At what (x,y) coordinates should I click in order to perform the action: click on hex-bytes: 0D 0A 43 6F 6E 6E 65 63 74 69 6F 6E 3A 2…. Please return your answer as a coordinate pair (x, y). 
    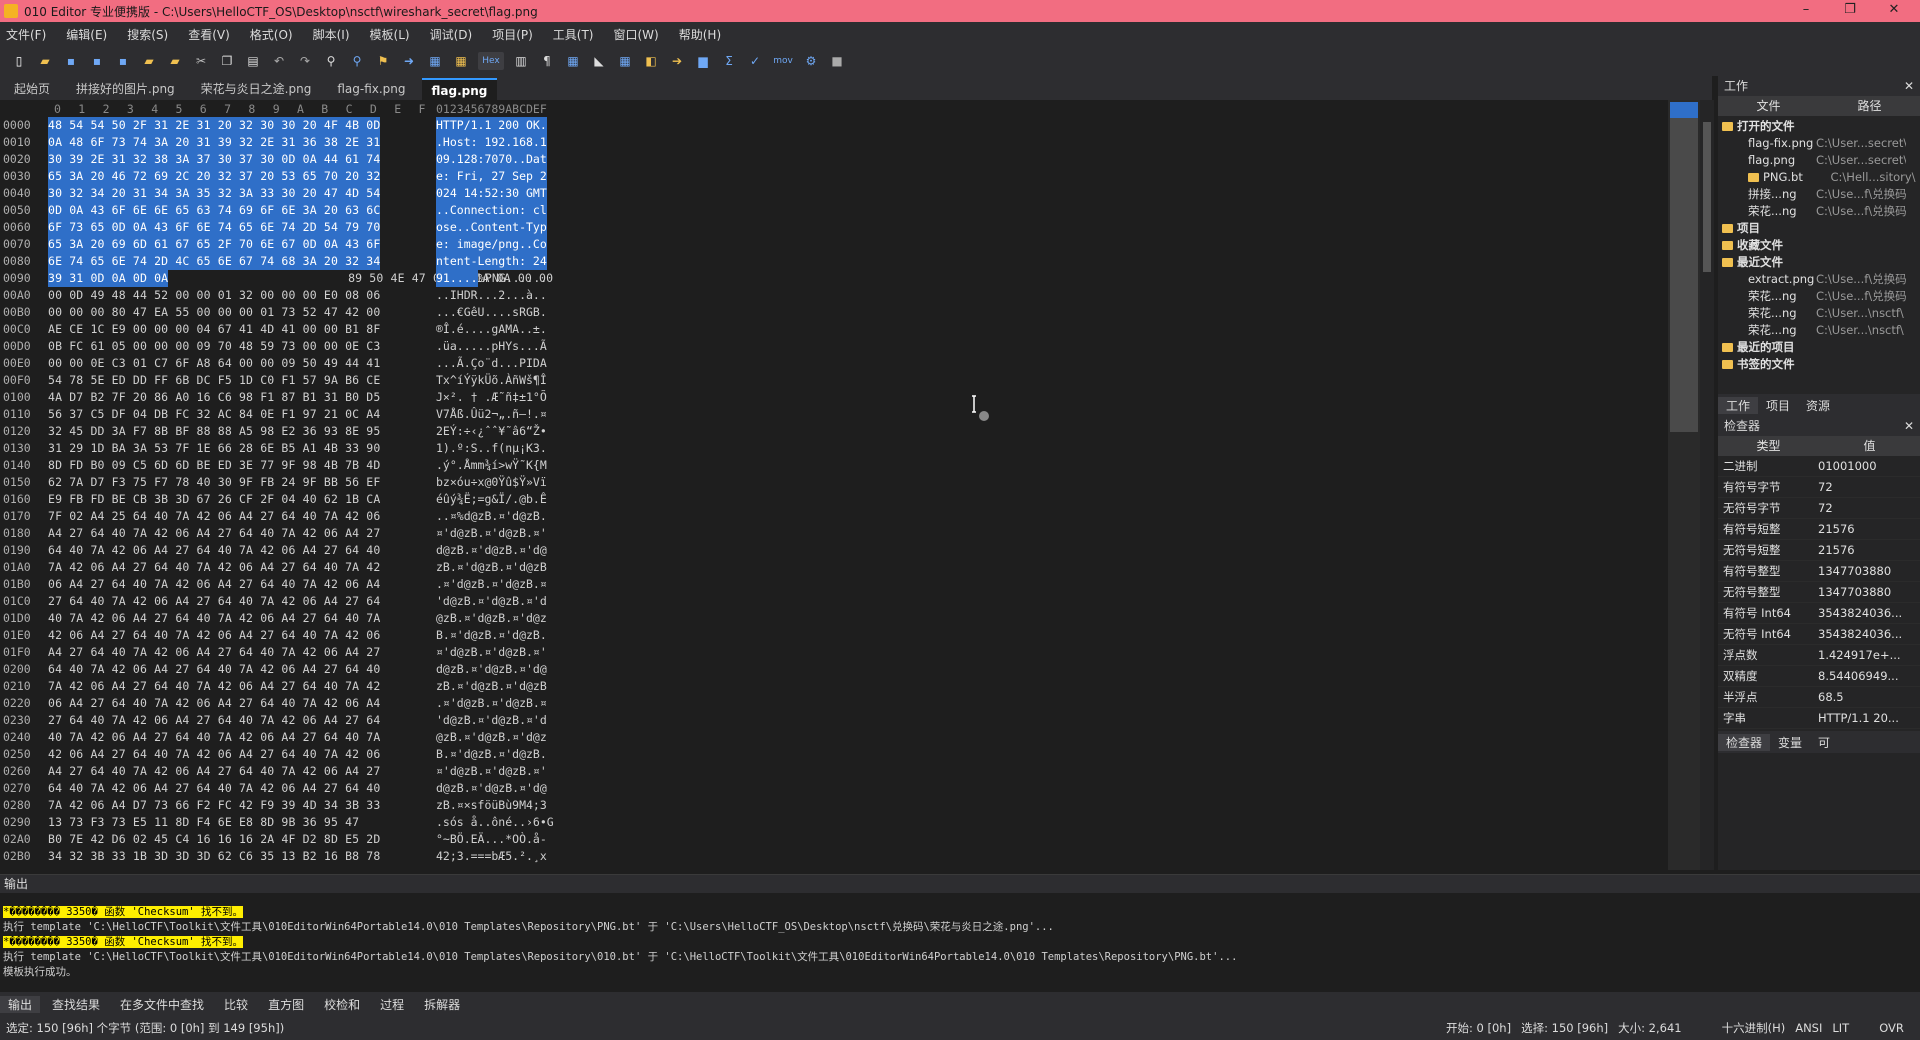
    Looking at the image, I should click on (214, 210).